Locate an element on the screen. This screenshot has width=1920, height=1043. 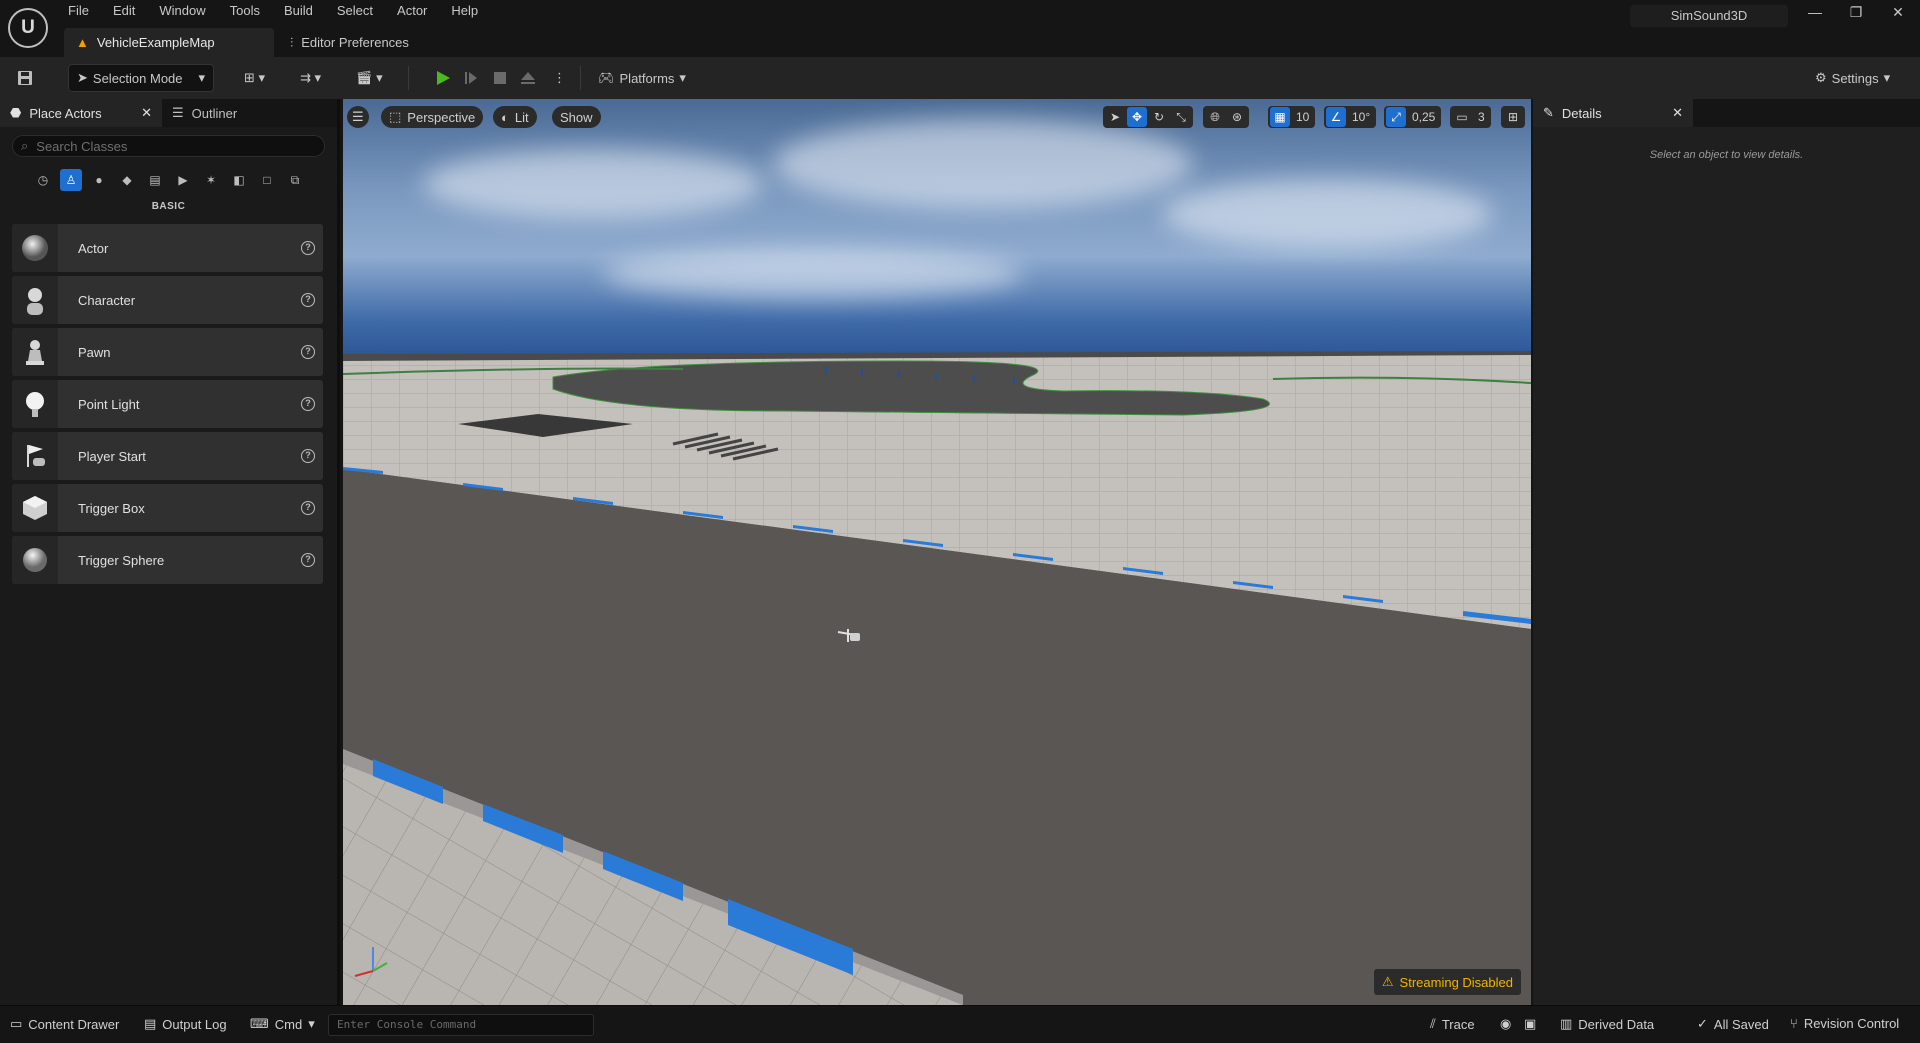
show-button: Show is located at coordinates (576, 117).